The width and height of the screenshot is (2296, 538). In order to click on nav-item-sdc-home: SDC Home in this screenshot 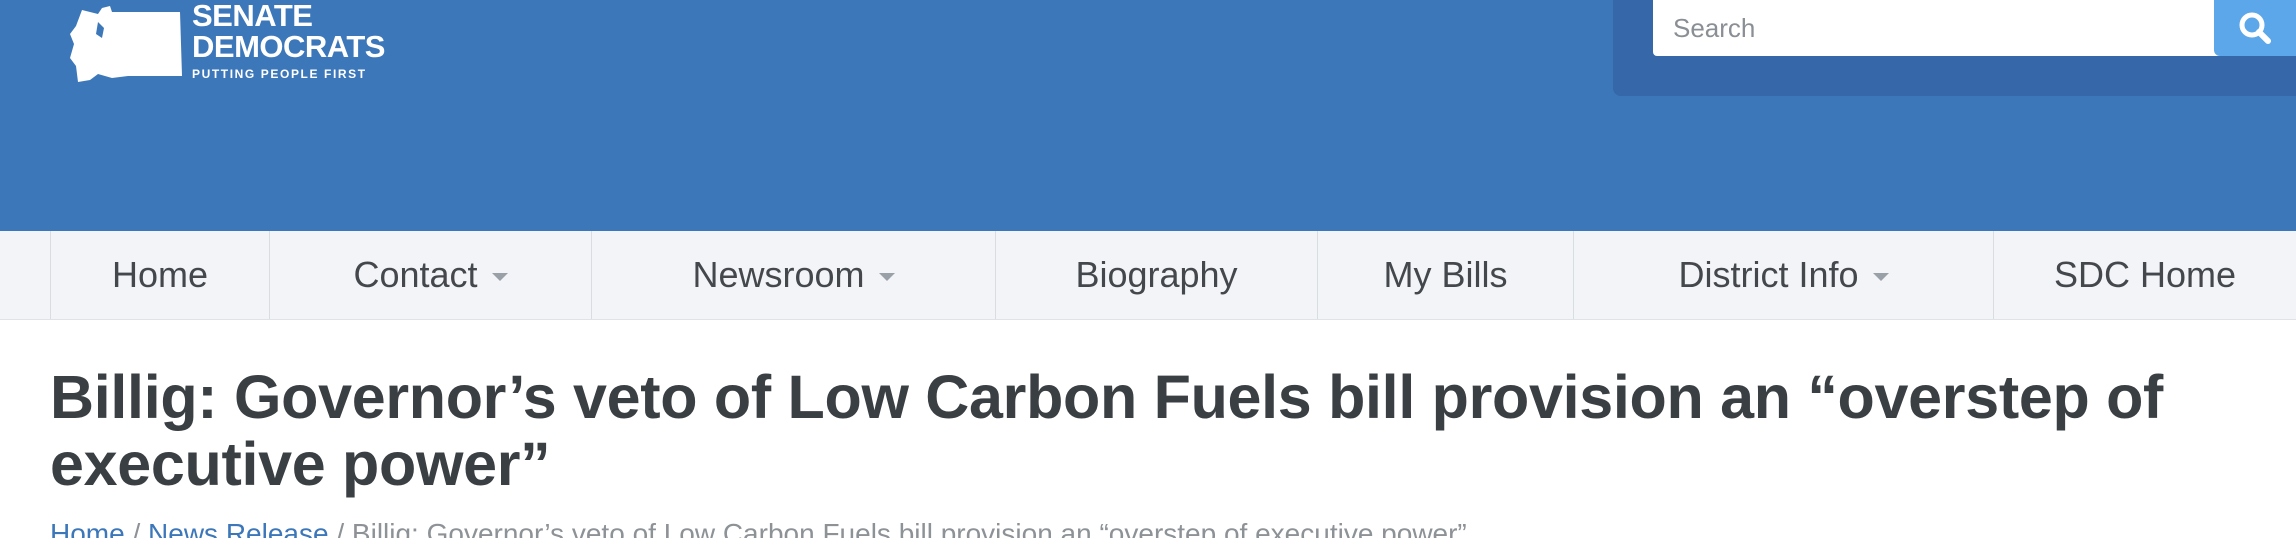, I will do `click(2144, 275)`.